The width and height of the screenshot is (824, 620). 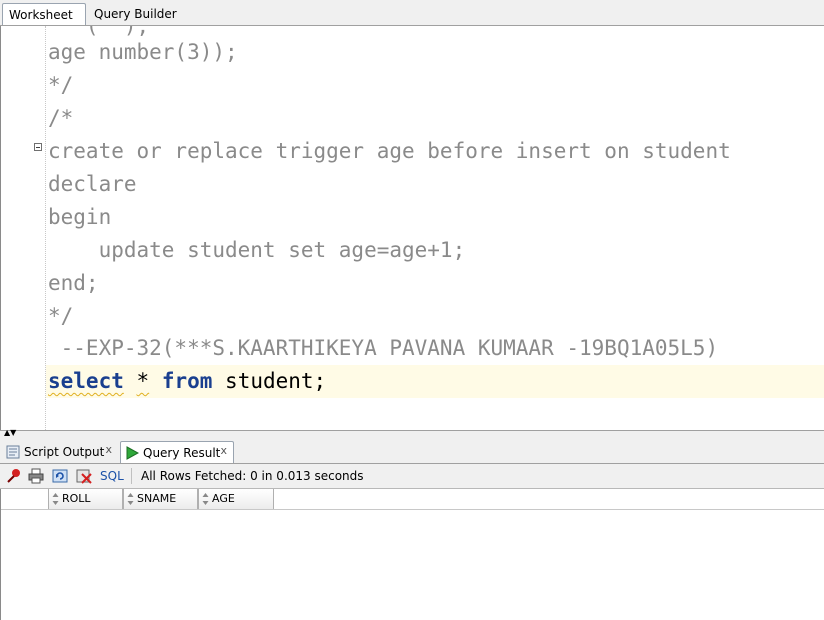 I want to click on tab-script-output-label: Script Output, so click(x=64, y=452).